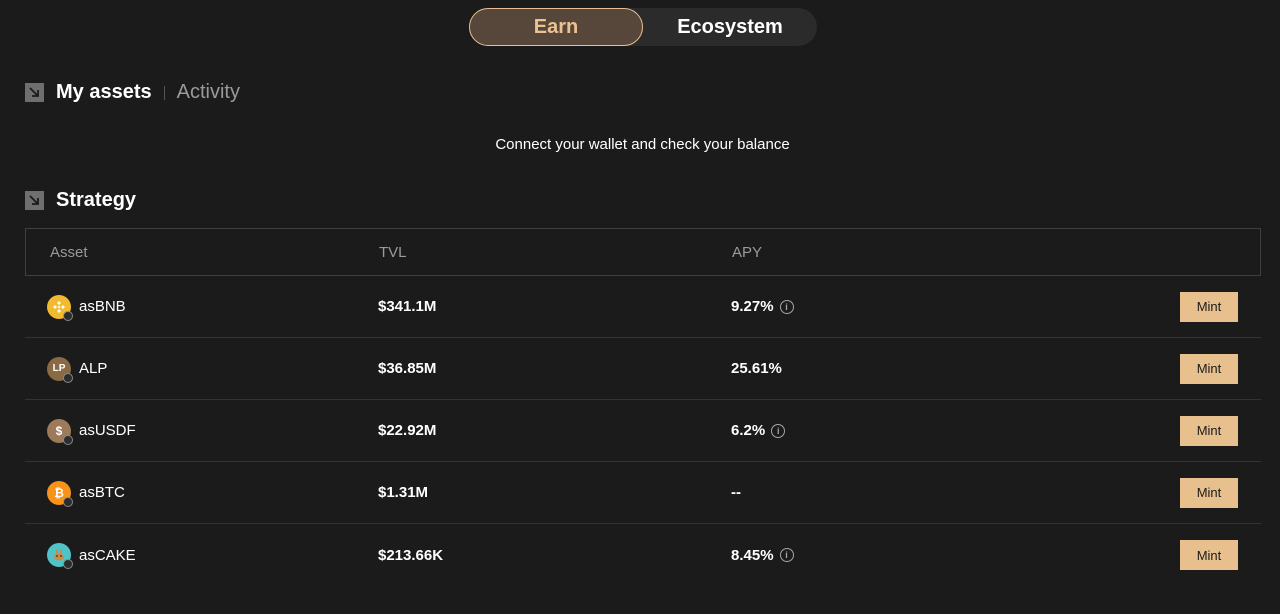 Image resolution: width=1280 pixels, height=614 pixels. Describe the element at coordinates (643, 493) in the screenshot. I see `table-row: ₿ asBTC $1.31M -- Mint` at that location.